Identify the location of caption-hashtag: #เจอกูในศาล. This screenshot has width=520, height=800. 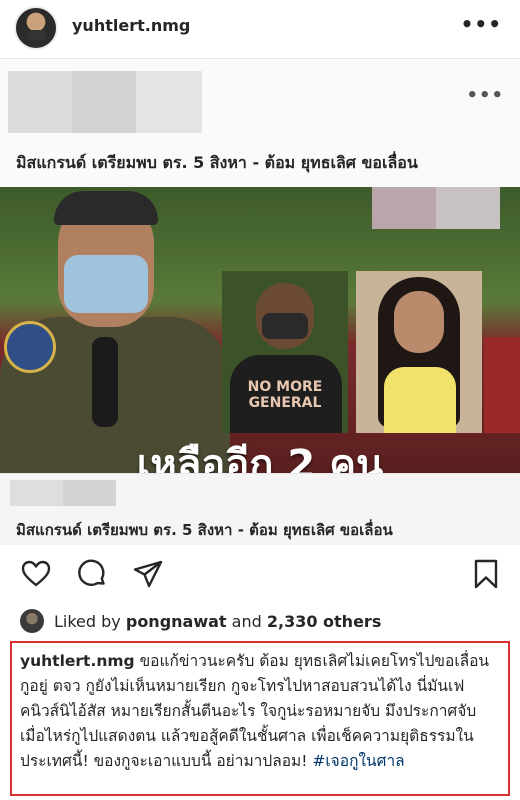
(358, 761).